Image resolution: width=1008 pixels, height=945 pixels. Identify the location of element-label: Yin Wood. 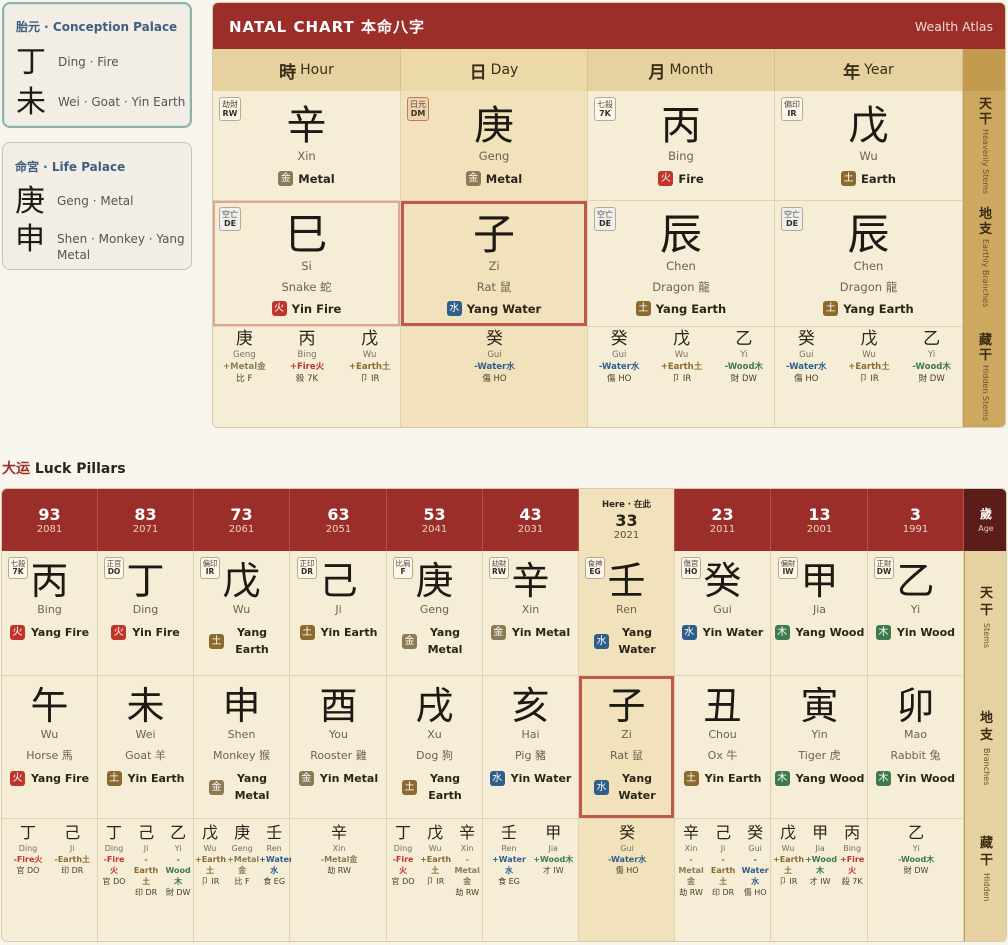
(926, 632).